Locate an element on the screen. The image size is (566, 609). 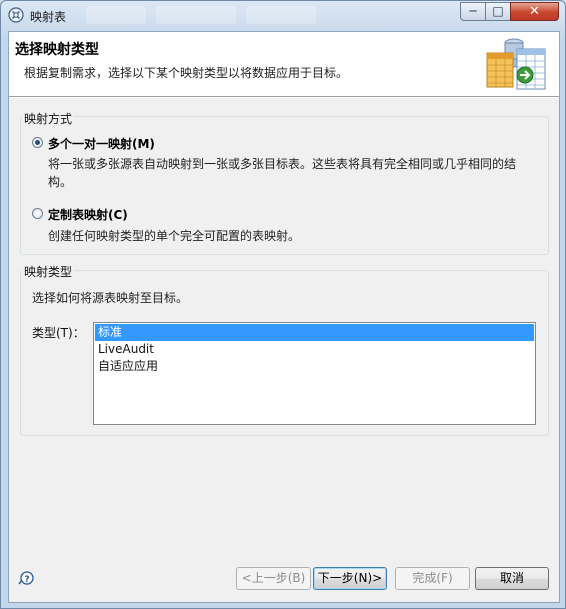
table-mapping-icon is located at coordinates (516, 64).